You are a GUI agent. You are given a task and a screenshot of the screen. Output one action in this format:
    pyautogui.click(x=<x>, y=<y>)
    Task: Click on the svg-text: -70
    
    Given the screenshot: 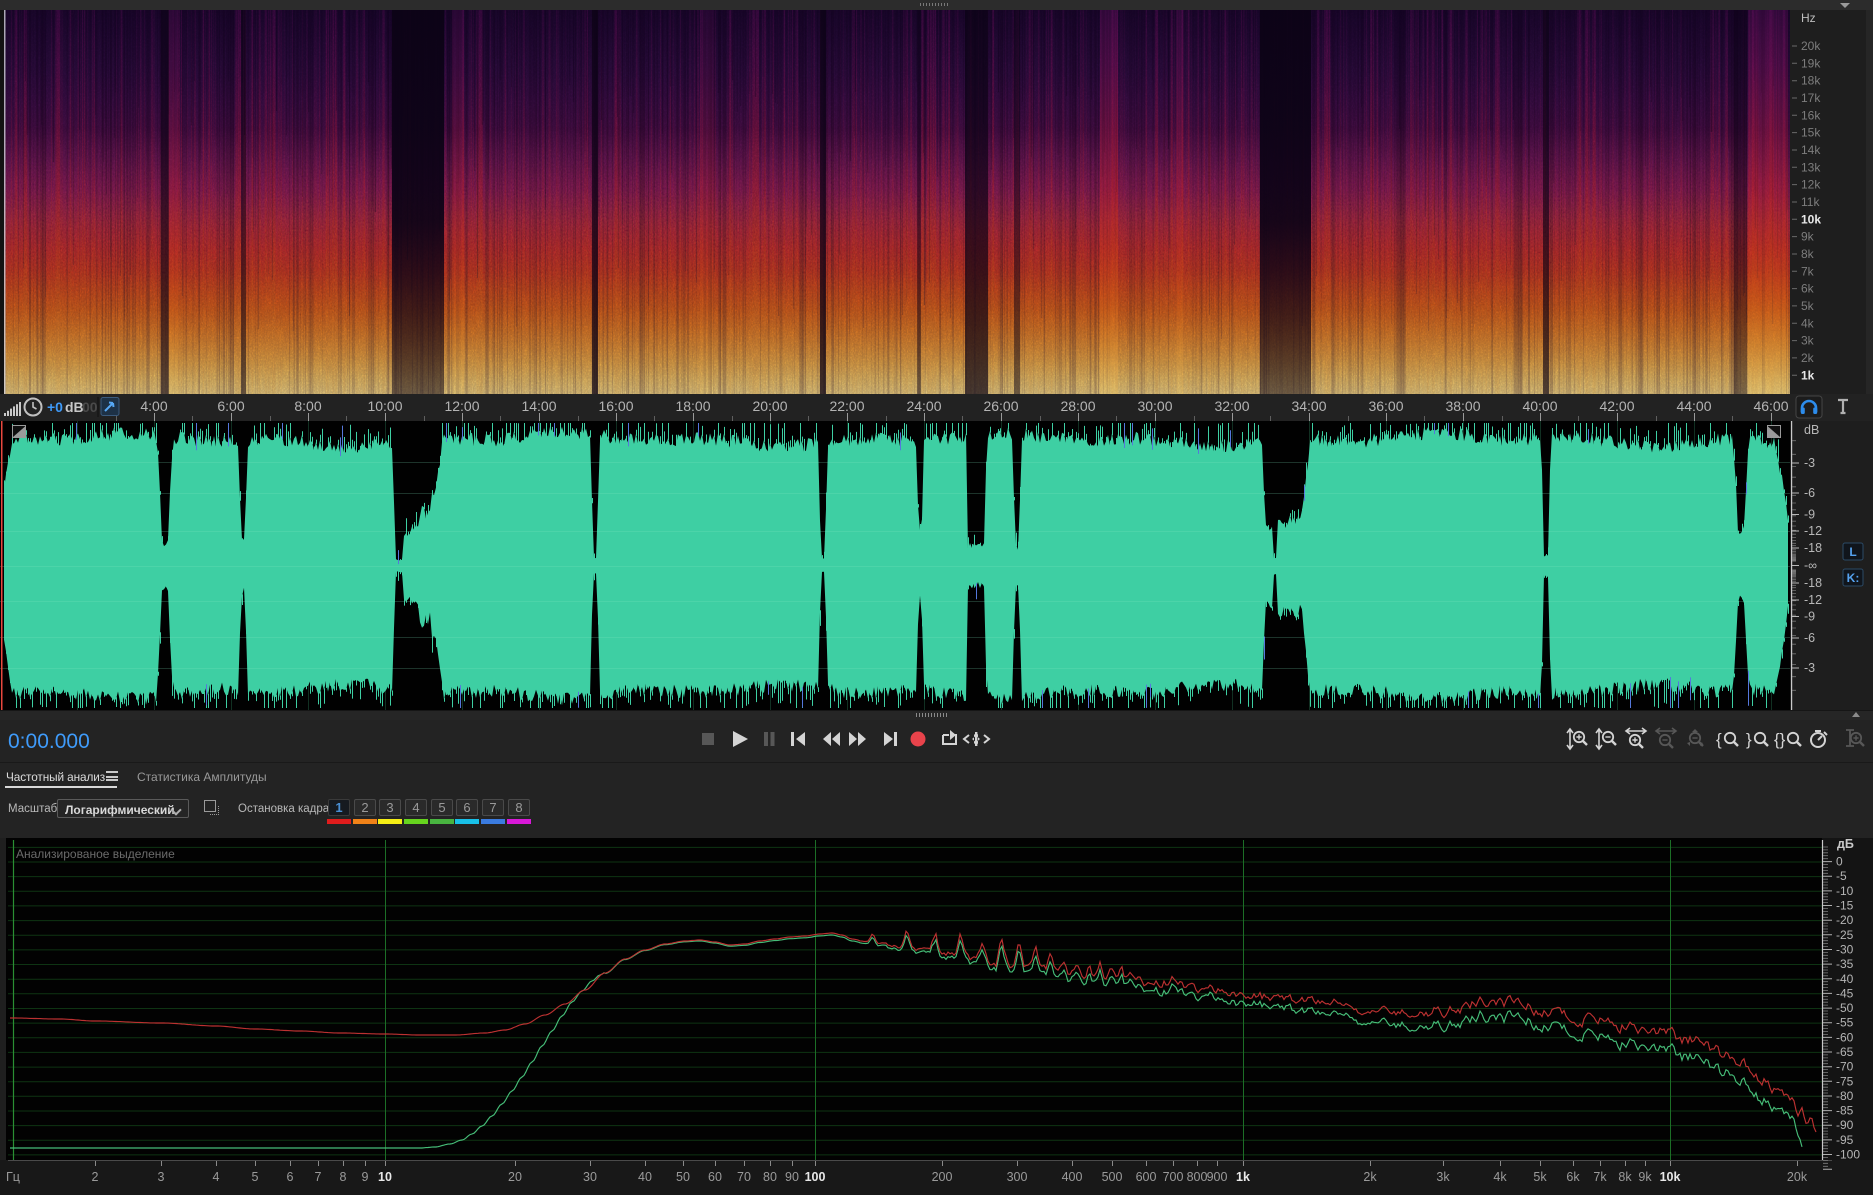 What is the action you would take?
    pyautogui.click(x=1845, y=1067)
    